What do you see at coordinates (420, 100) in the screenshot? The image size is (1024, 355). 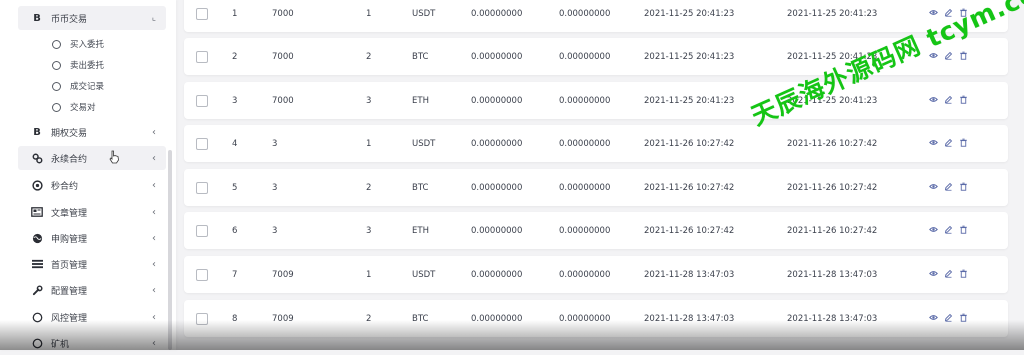 I see `cell-coin: ETH` at bounding box center [420, 100].